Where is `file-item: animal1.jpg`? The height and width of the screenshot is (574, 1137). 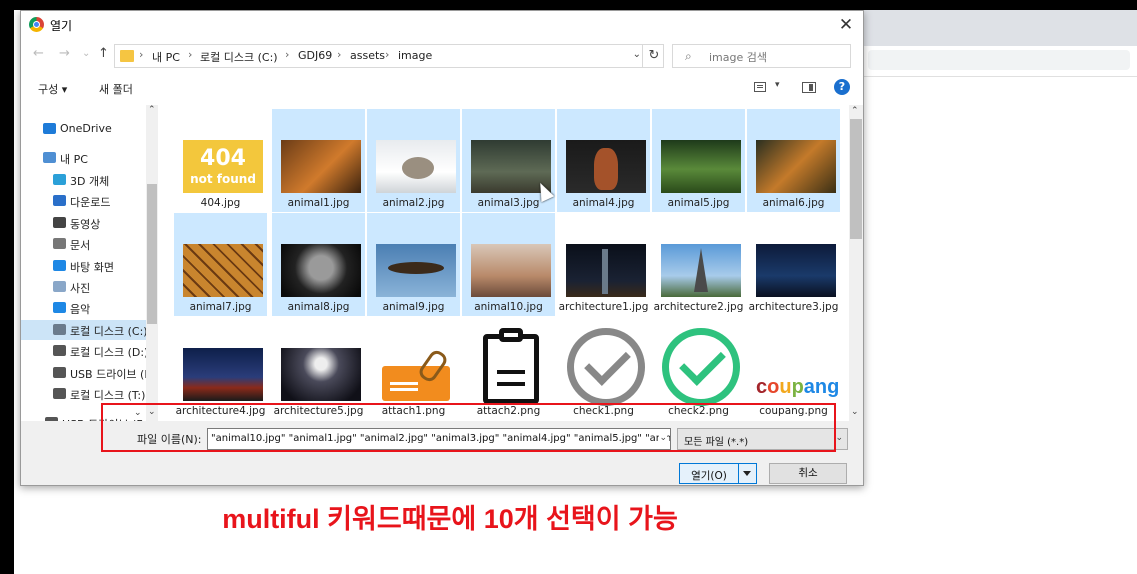 file-item: animal1.jpg is located at coordinates (318, 160).